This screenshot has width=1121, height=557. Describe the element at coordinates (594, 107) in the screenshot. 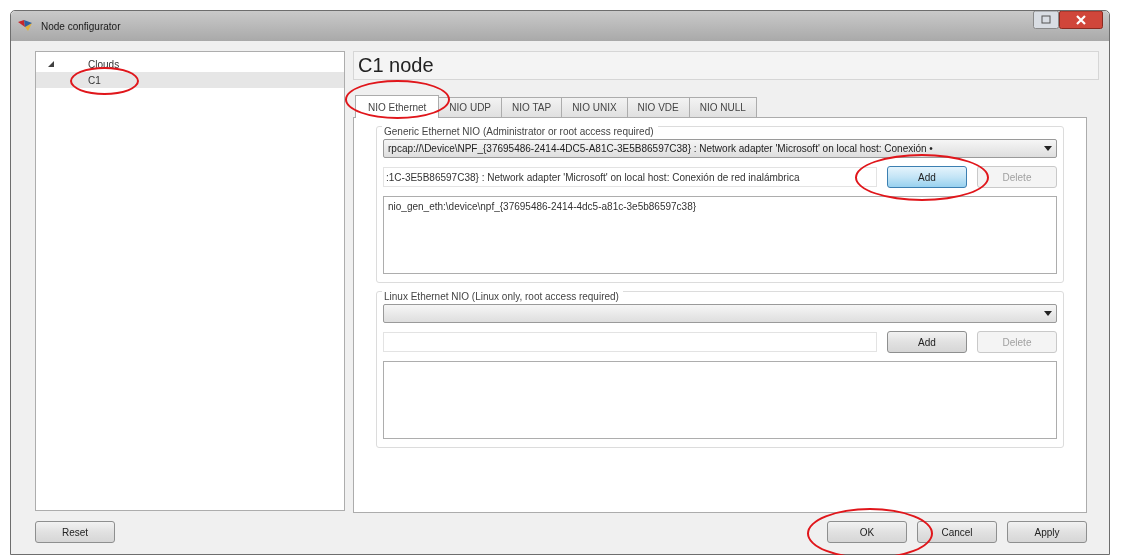

I see `tab: NIO UNIX` at that location.